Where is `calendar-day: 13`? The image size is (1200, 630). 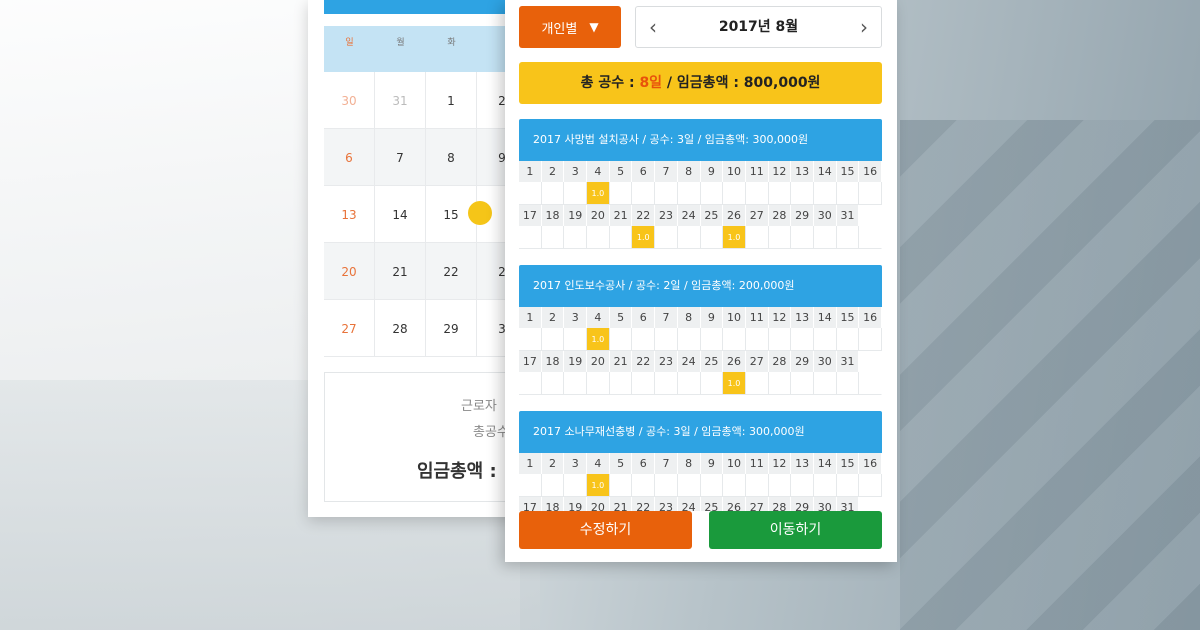 calendar-day: 13 is located at coordinates (349, 214).